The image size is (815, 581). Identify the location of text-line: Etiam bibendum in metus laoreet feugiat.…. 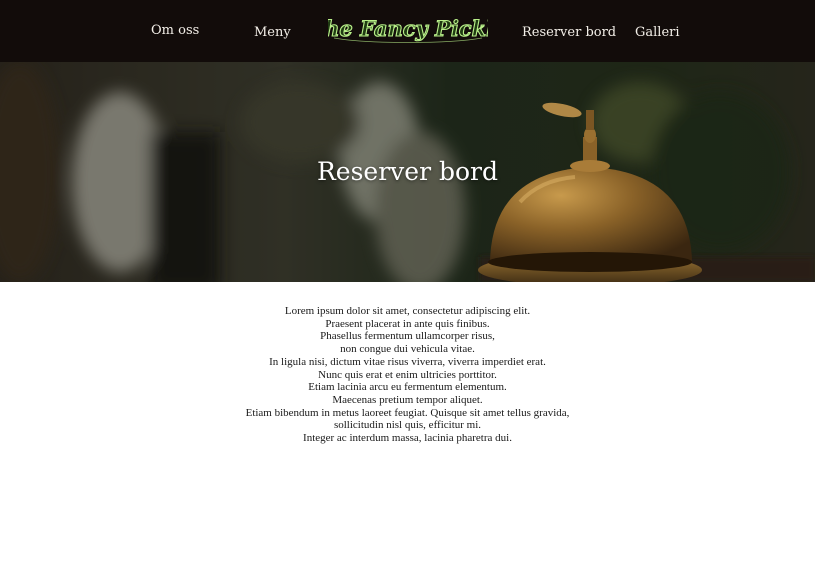
(407, 412).